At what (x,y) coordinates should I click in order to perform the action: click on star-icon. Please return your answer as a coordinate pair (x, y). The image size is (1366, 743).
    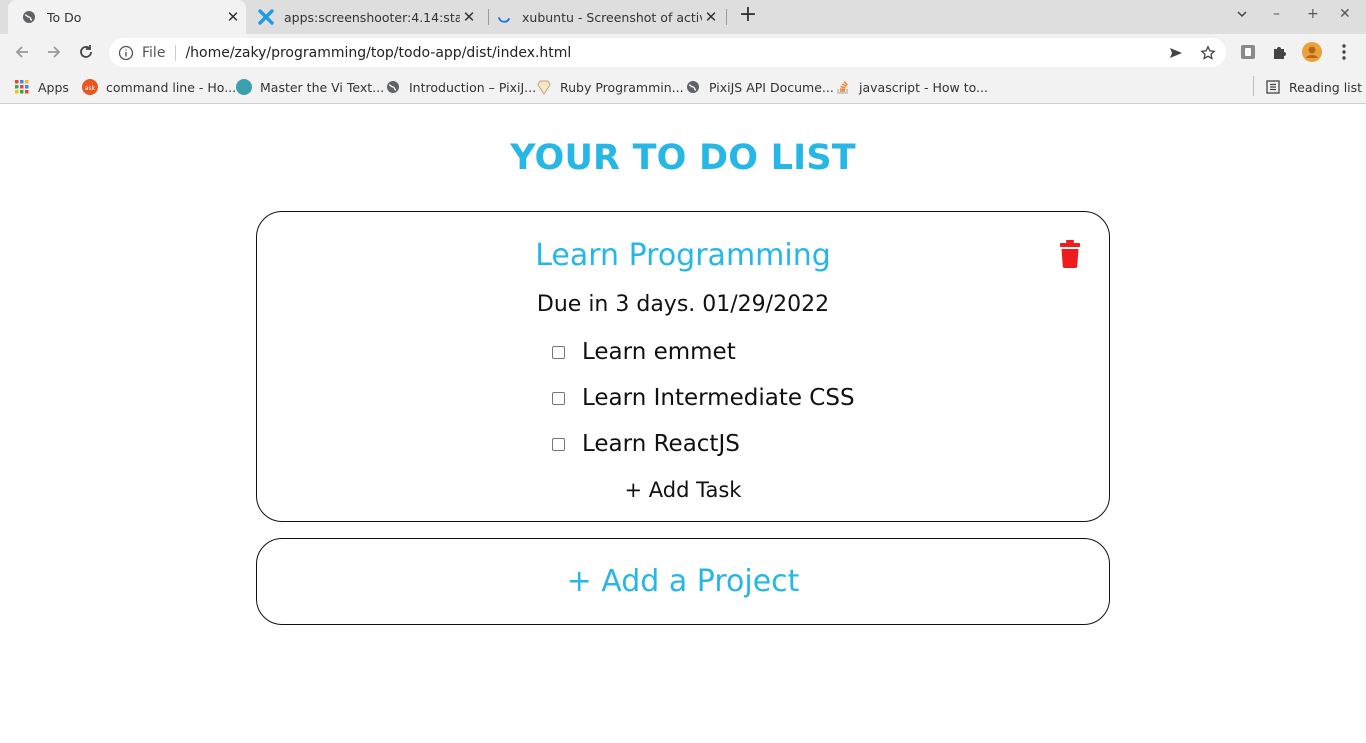
    Looking at the image, I should click on (1208, 53).